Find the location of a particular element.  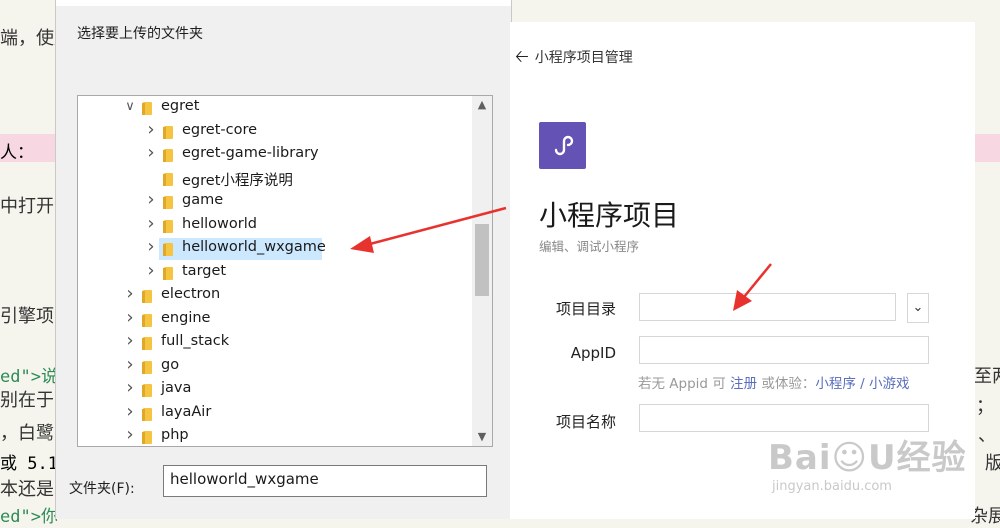

background-text-fragment: 人： is located at coordinates (17, 153).